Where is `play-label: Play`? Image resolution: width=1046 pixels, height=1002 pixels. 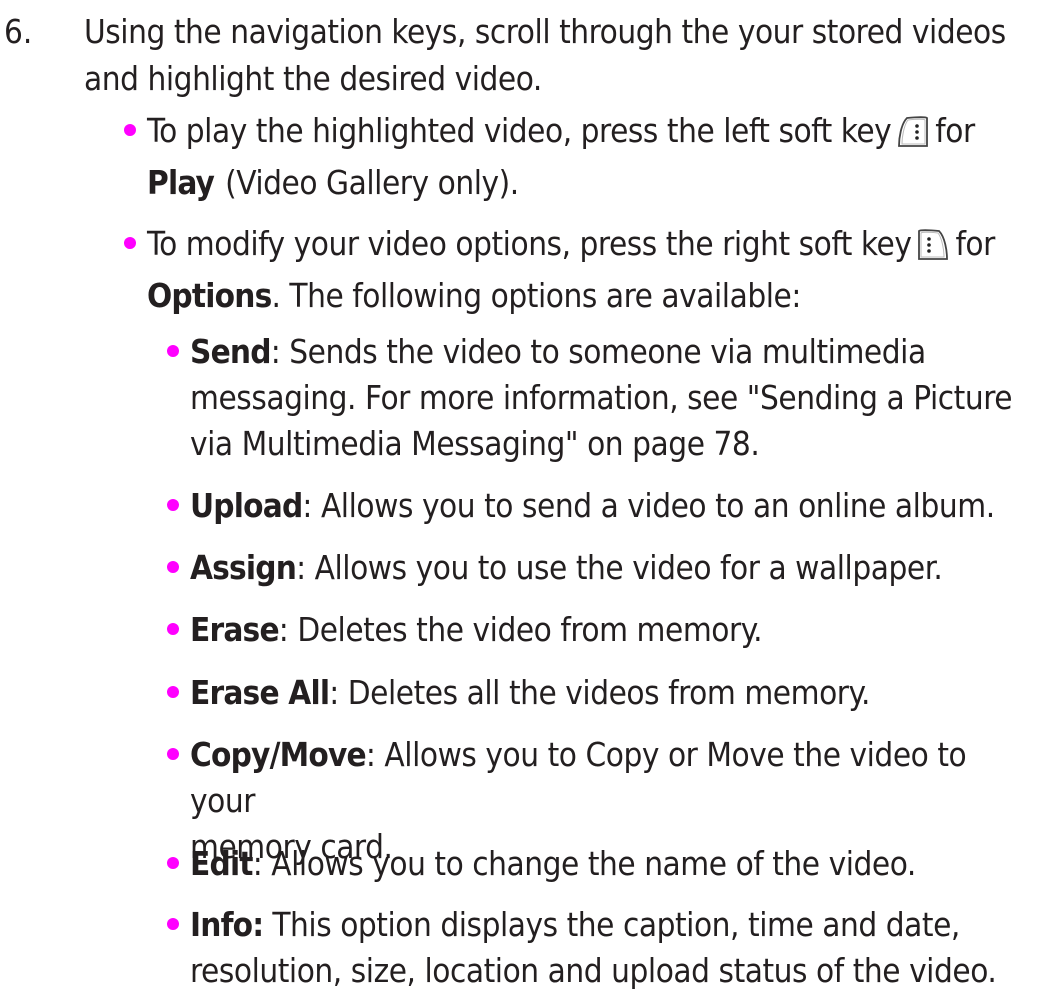
play-label: Play is located at coordinates (181, 182).